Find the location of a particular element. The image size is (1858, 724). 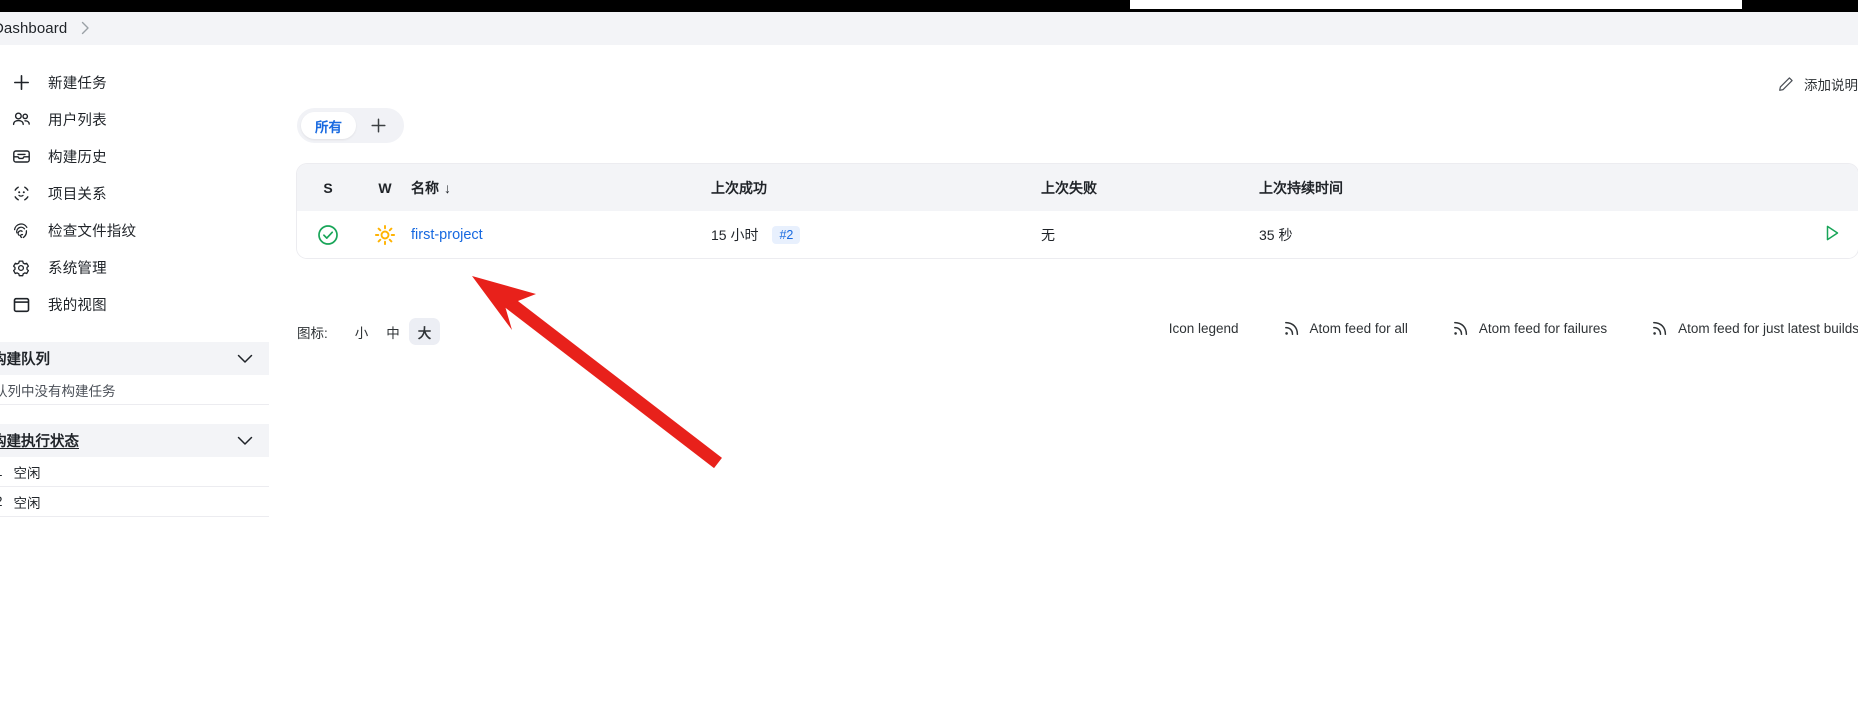

sidebar-item-my-views: 我的视图 is located at coordinates (134, 304).